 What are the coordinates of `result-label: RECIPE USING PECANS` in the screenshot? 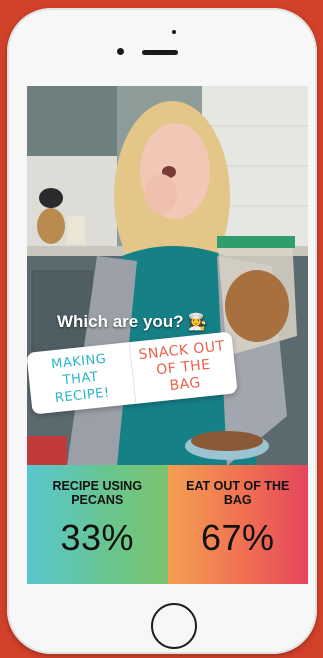 It's located at (97, 493).